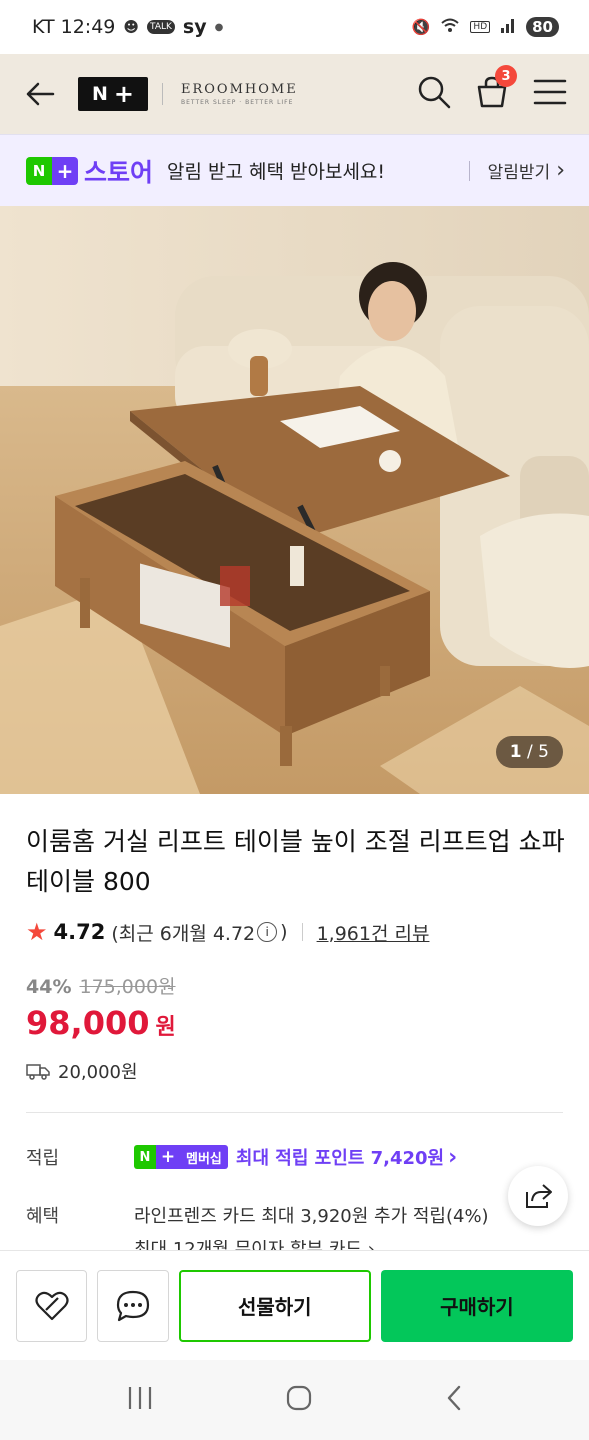  I want to click on rating-row: ★ 4.72 (최근 6개월 4.72 i ) 1,961건 리뷰, so click(227, 932).